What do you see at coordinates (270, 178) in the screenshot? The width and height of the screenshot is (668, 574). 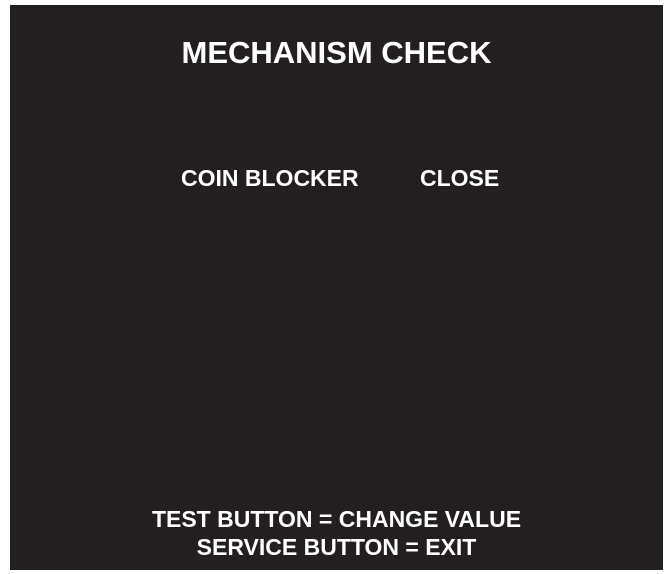 I see `setting-label: COIN BLOCKER` at bounding box center [270, 178].